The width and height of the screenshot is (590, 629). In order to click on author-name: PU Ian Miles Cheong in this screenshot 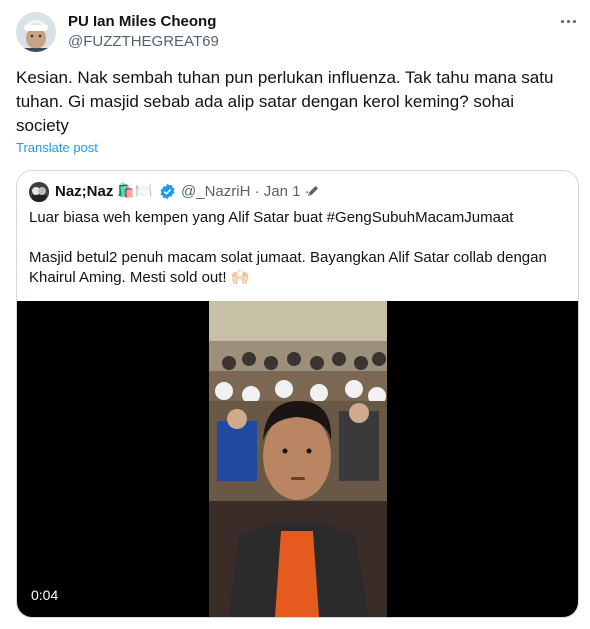, I will do `click(142, 21)`.